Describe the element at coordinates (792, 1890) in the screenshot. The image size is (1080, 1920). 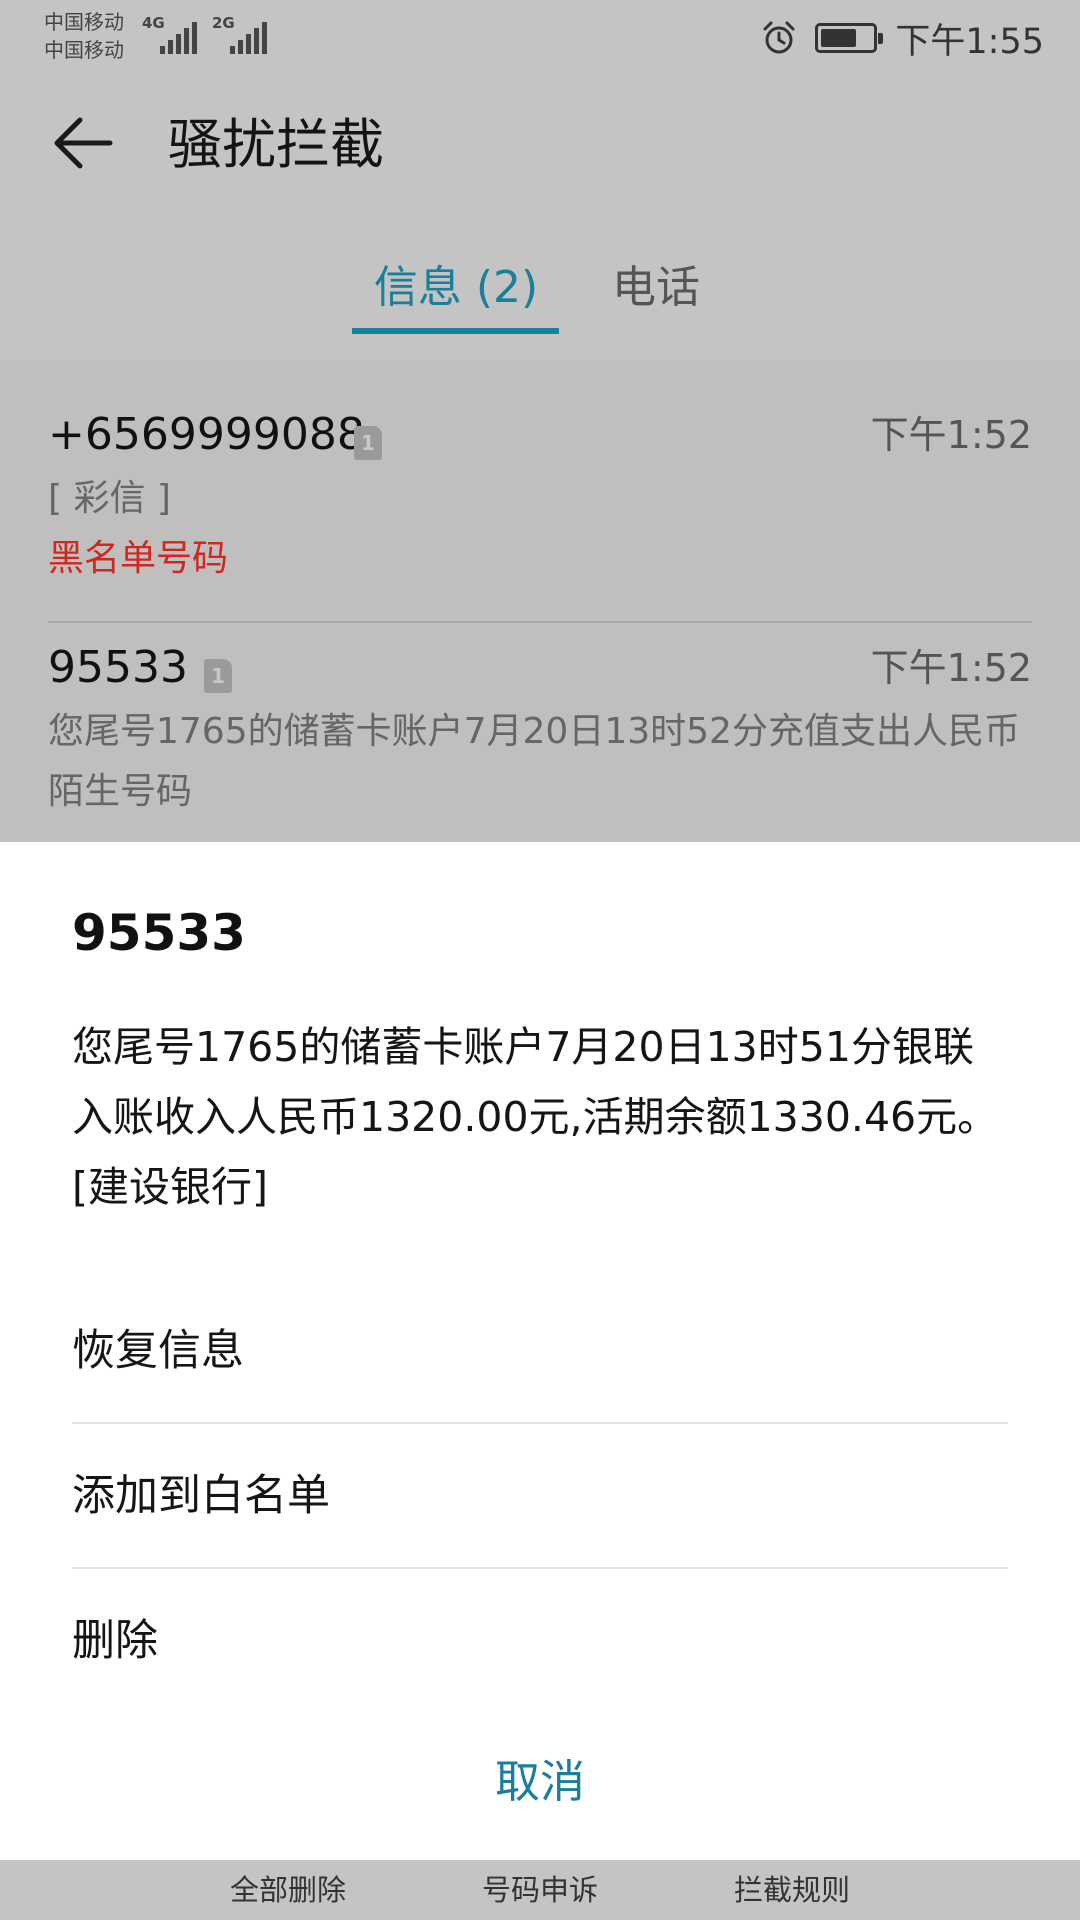
I see `block-rules-button: 拦截规则` at that location.